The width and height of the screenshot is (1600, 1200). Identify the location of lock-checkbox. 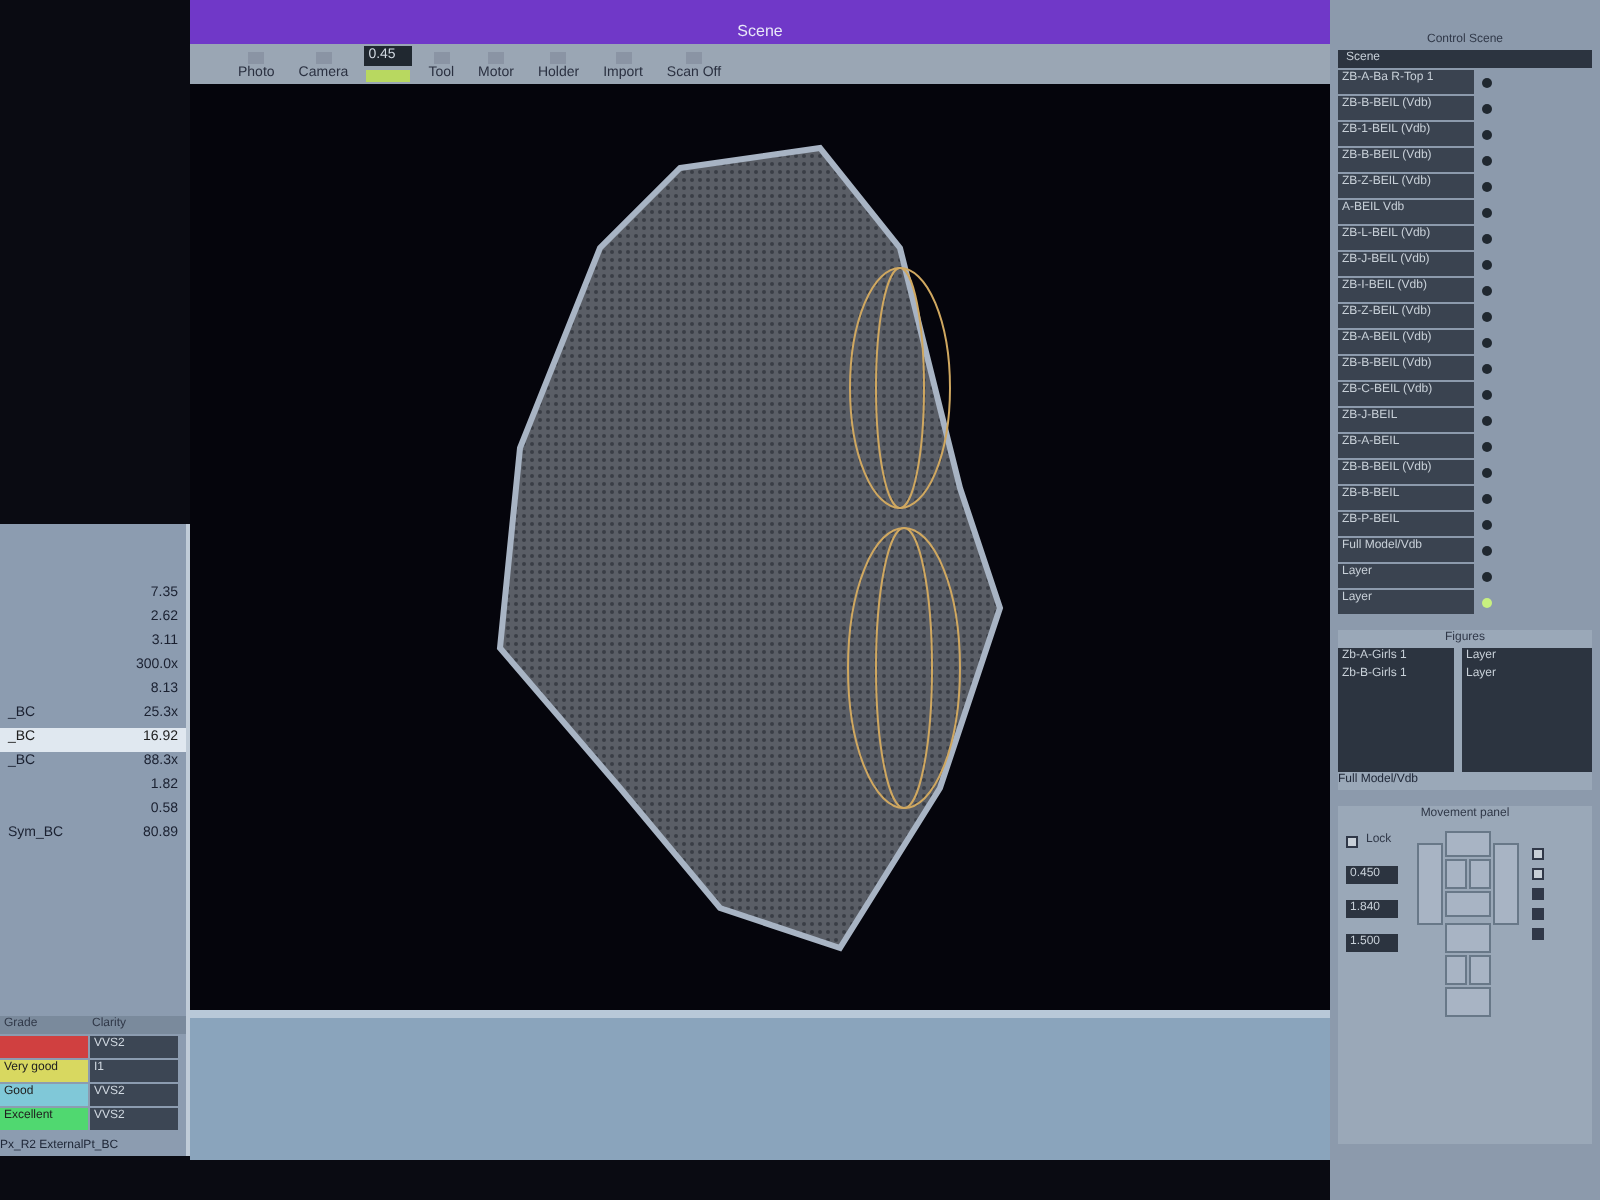
(1352, 841).